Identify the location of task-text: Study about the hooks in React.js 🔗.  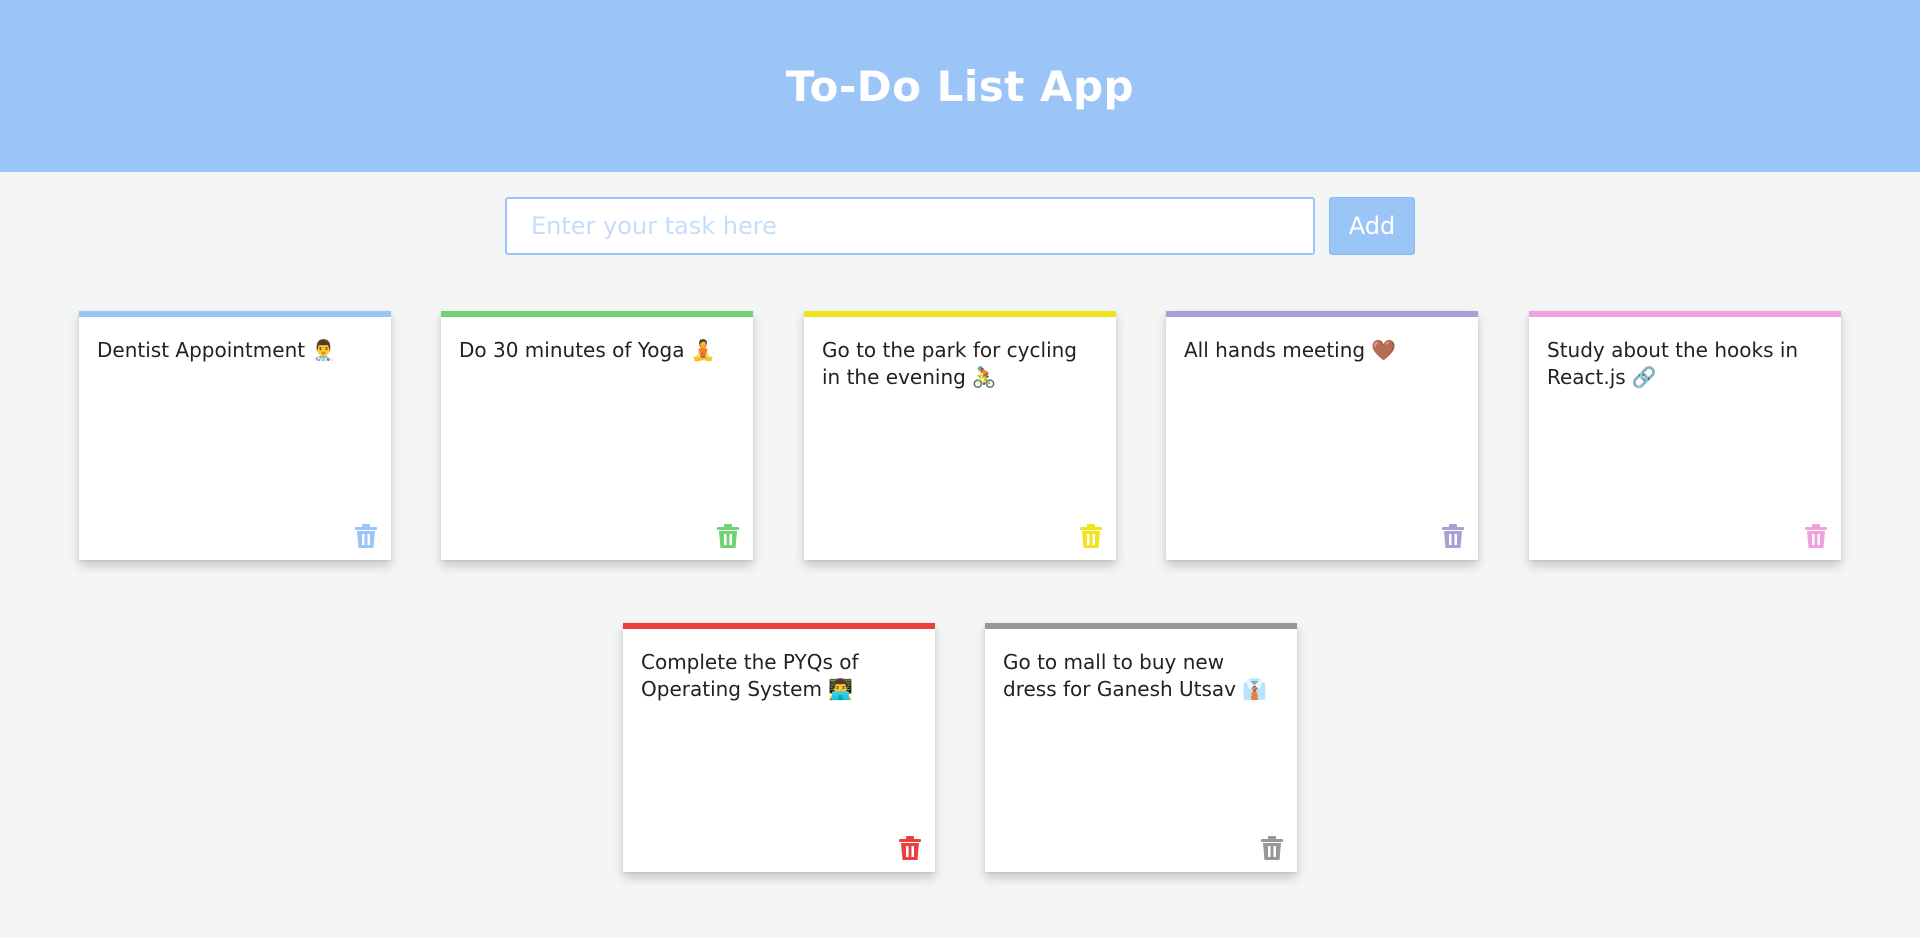
(1673, 363).